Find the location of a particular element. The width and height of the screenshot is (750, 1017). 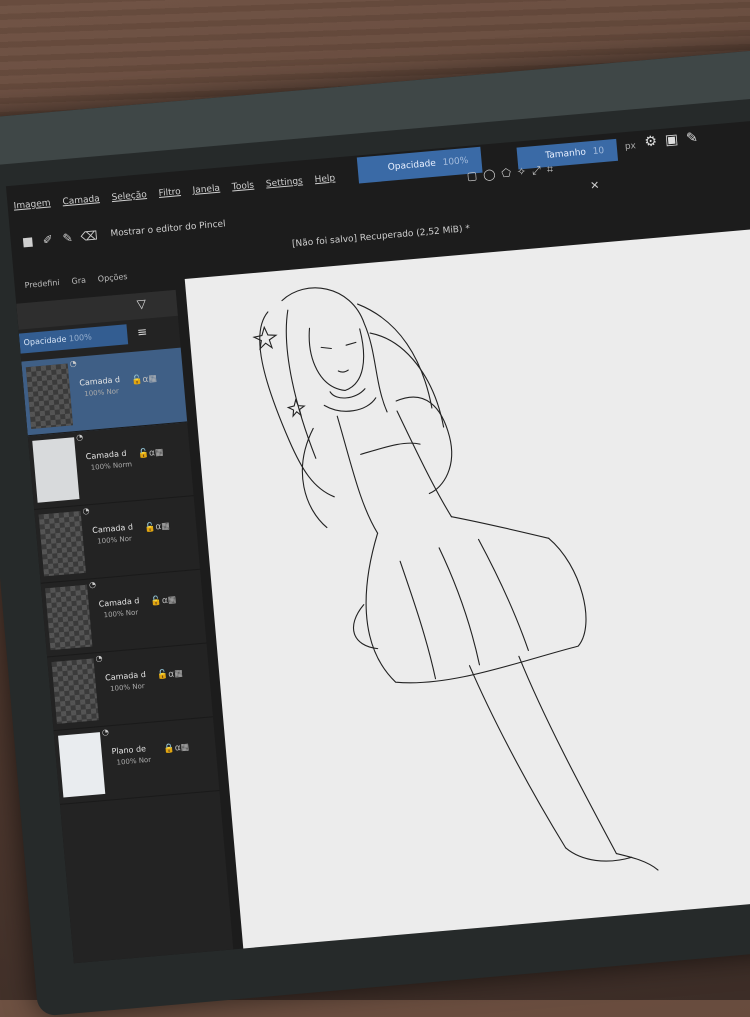

settings-icon: ⚙ is located at coordinates (651, 141).